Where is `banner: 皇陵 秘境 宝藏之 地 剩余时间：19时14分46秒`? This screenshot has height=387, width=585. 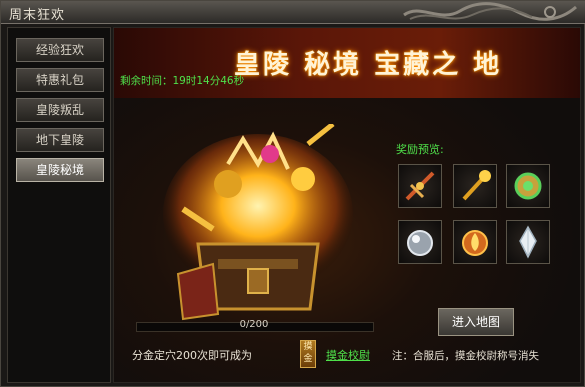
banner: 皇陵 秘境 宝藏之 地 剩余时间：19时14分46秒 is located at coordinates (347, 63).